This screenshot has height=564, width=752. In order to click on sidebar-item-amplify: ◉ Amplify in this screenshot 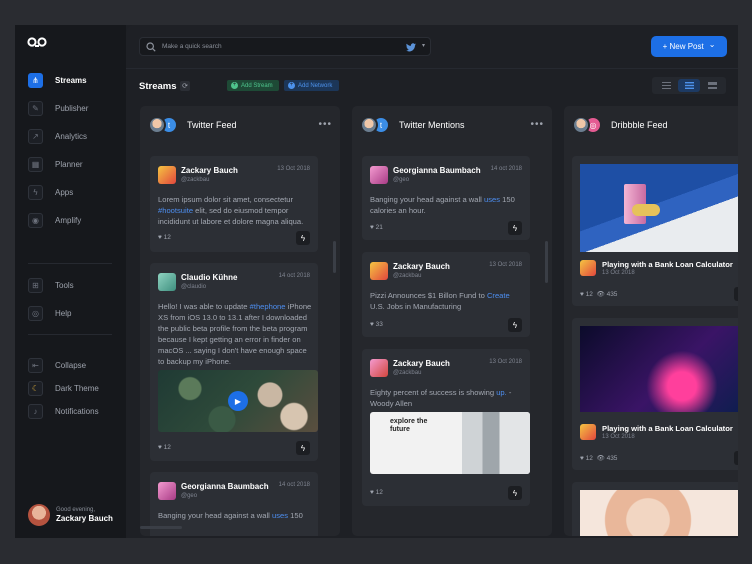, I will do `click(70, 220)`.